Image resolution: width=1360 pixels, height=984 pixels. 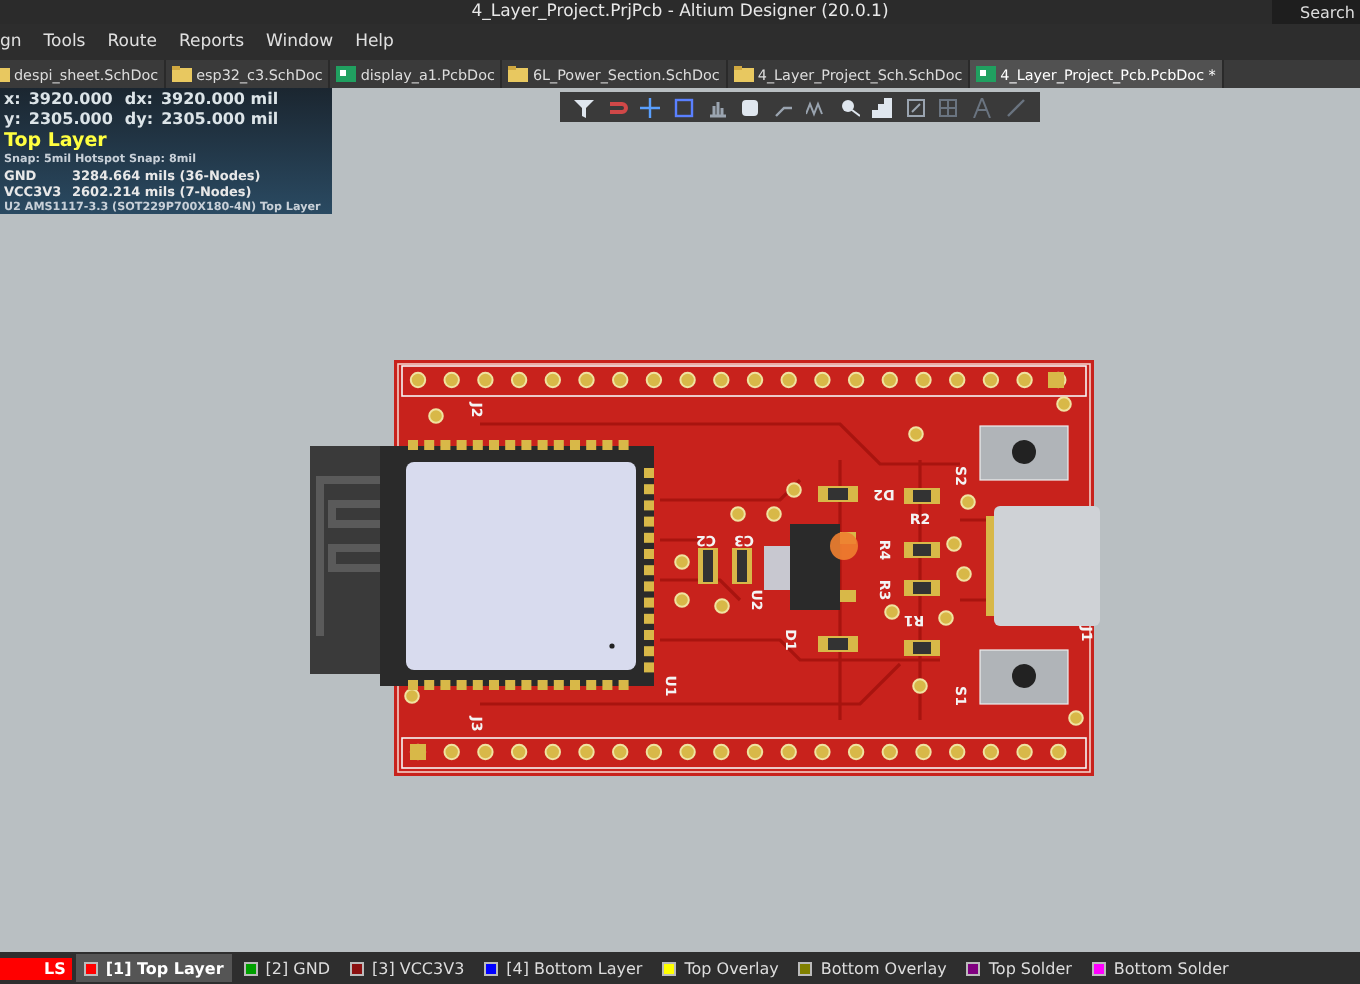 I want to click on coordinate-text: dx:, so click(x=138, y=100).